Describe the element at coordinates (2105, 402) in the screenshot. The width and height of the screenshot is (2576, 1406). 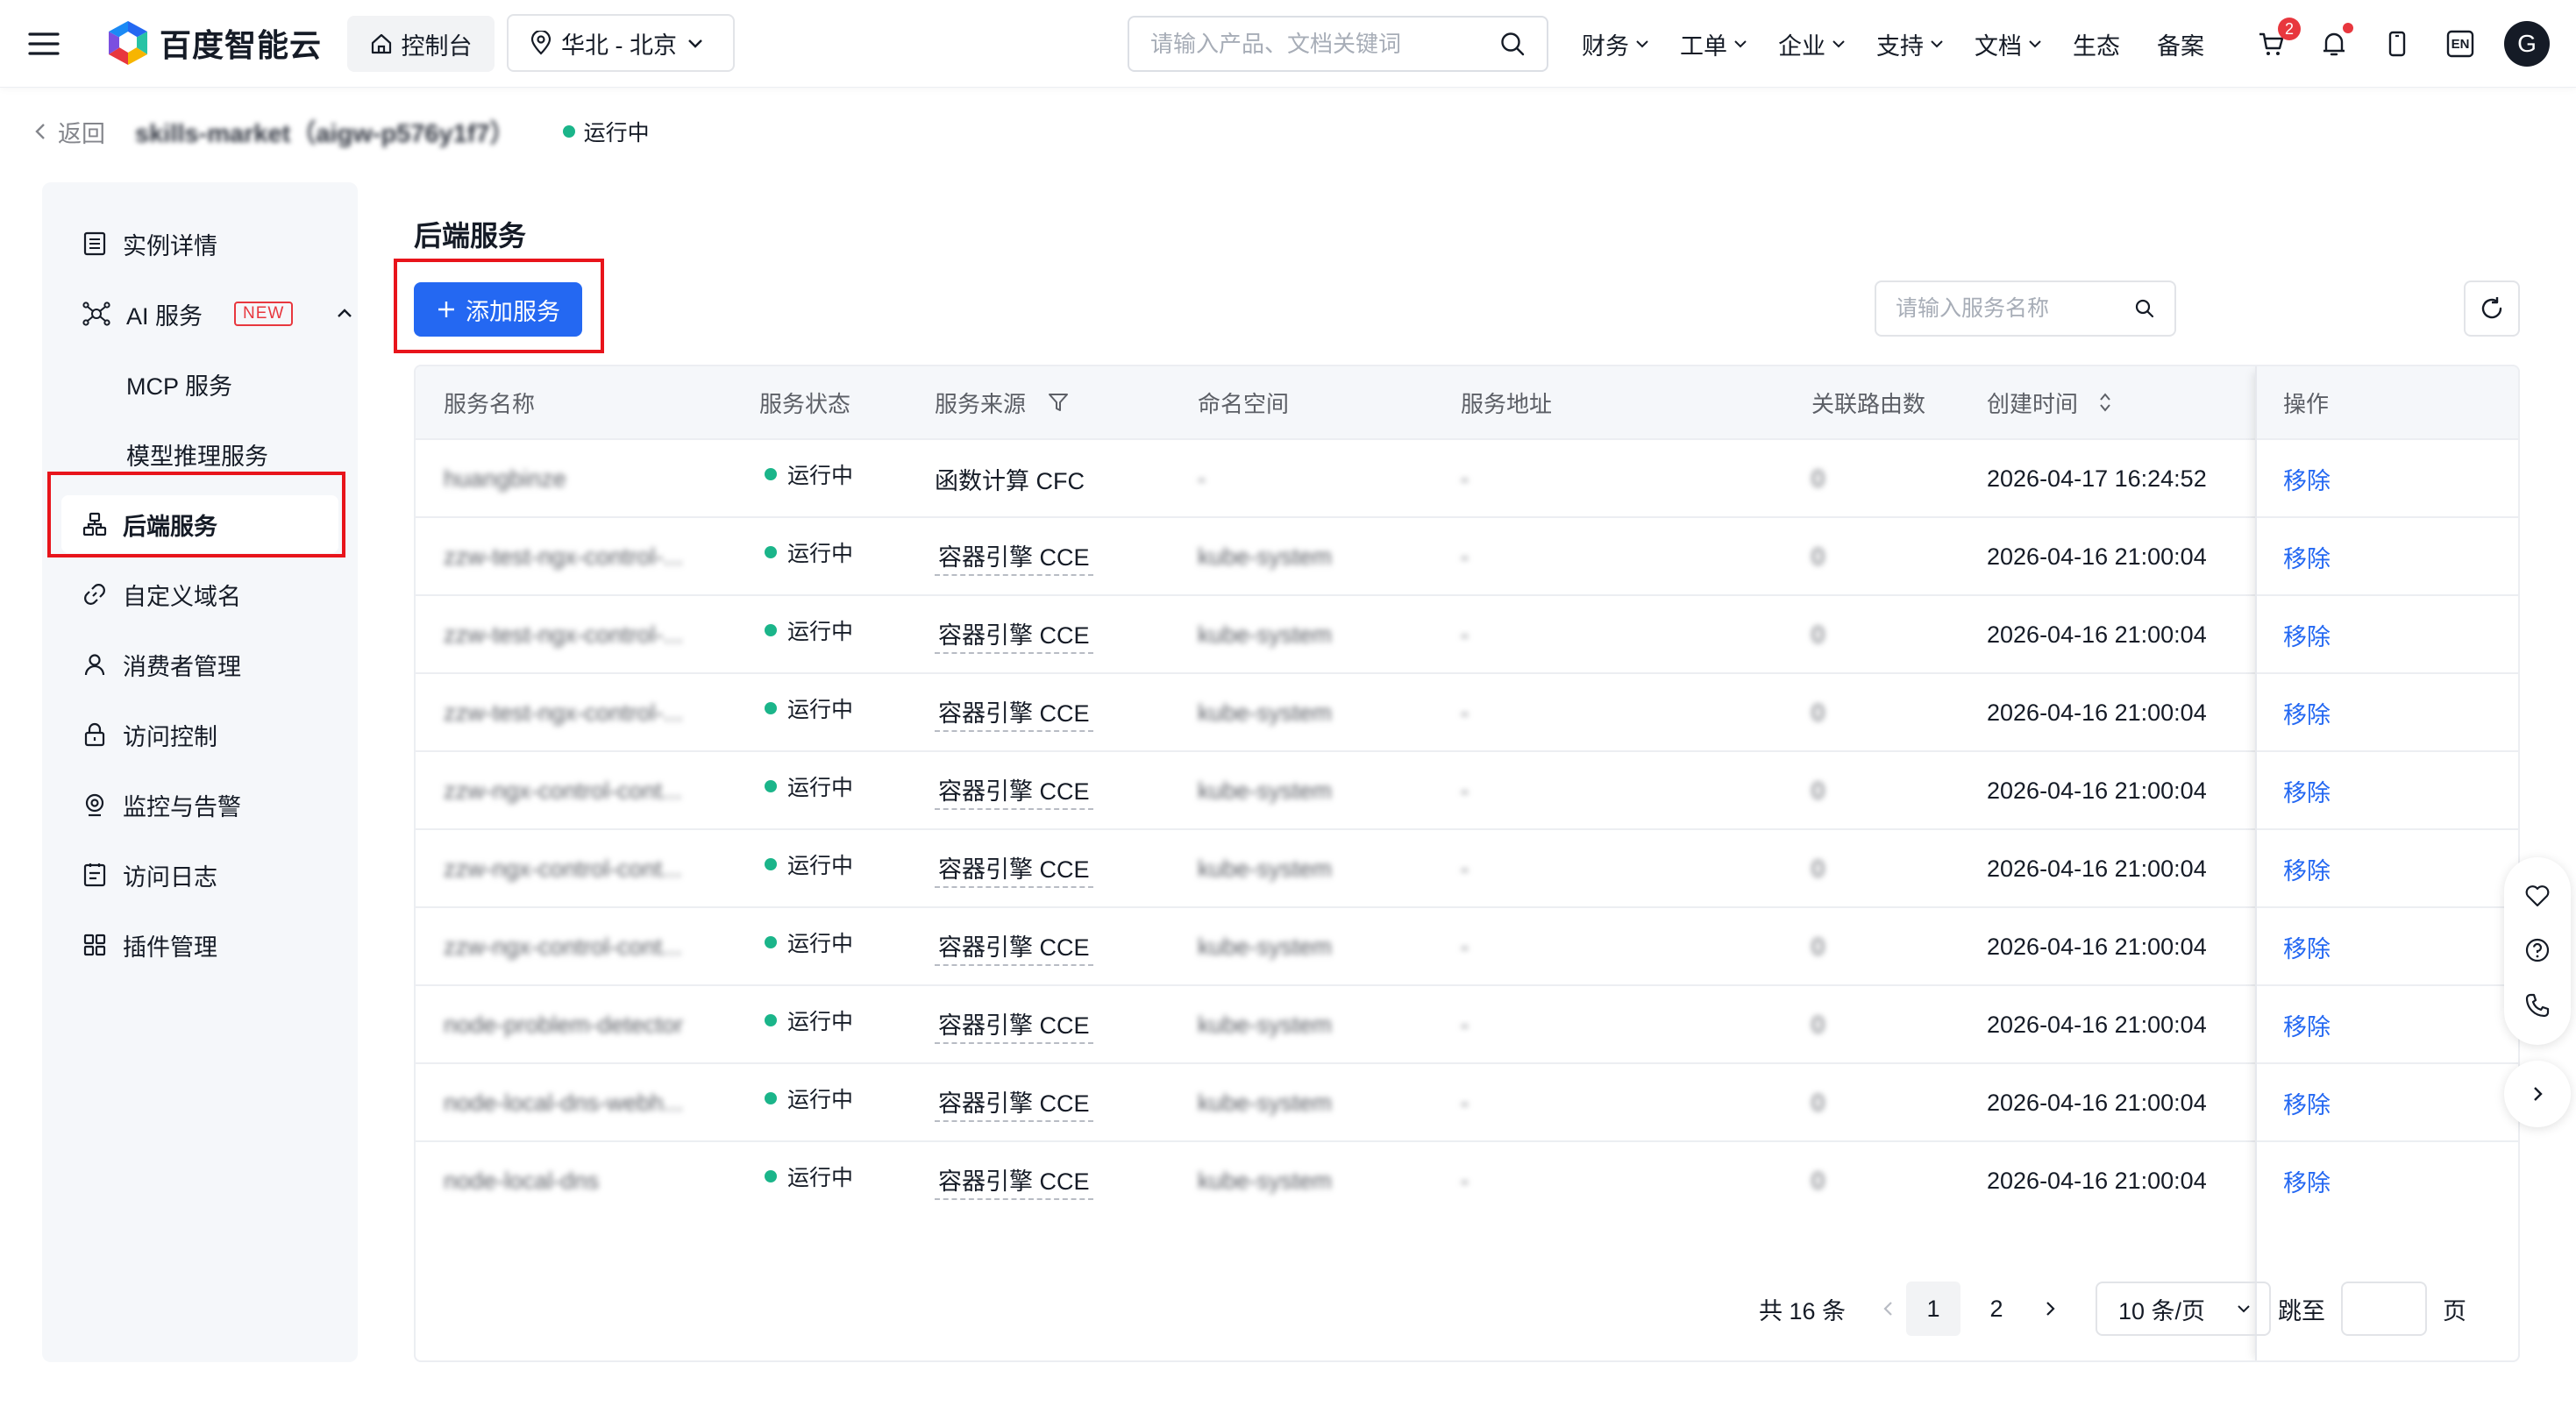
I see `sort-icon` at that location.